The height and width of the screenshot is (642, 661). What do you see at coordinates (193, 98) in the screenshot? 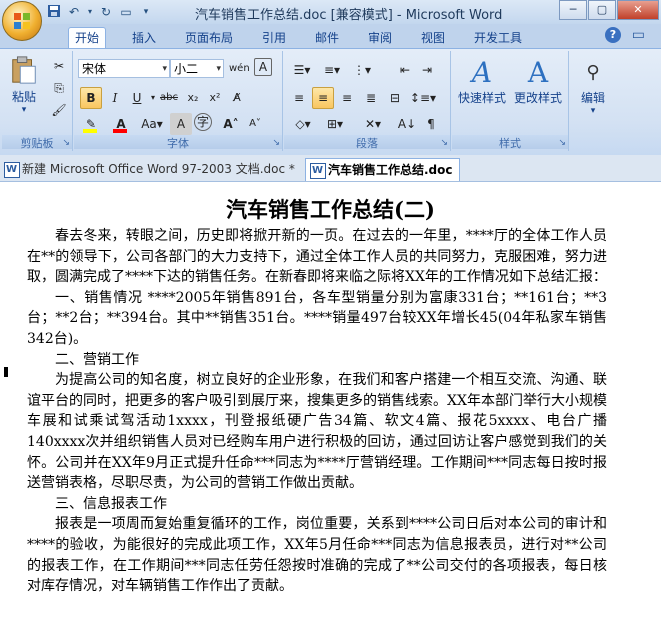
I see `subscript-button: x₂` at bounding box center [193, 98].